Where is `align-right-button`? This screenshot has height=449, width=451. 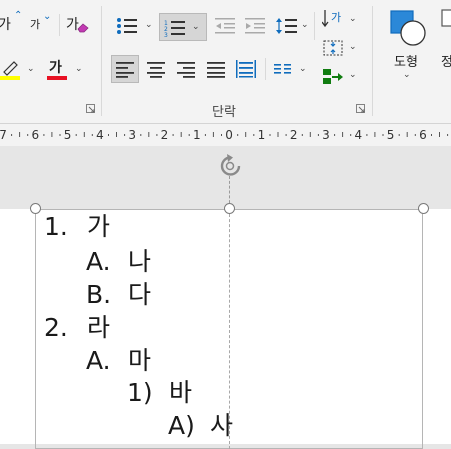
align-right-button is located at coordinates (186, 69).